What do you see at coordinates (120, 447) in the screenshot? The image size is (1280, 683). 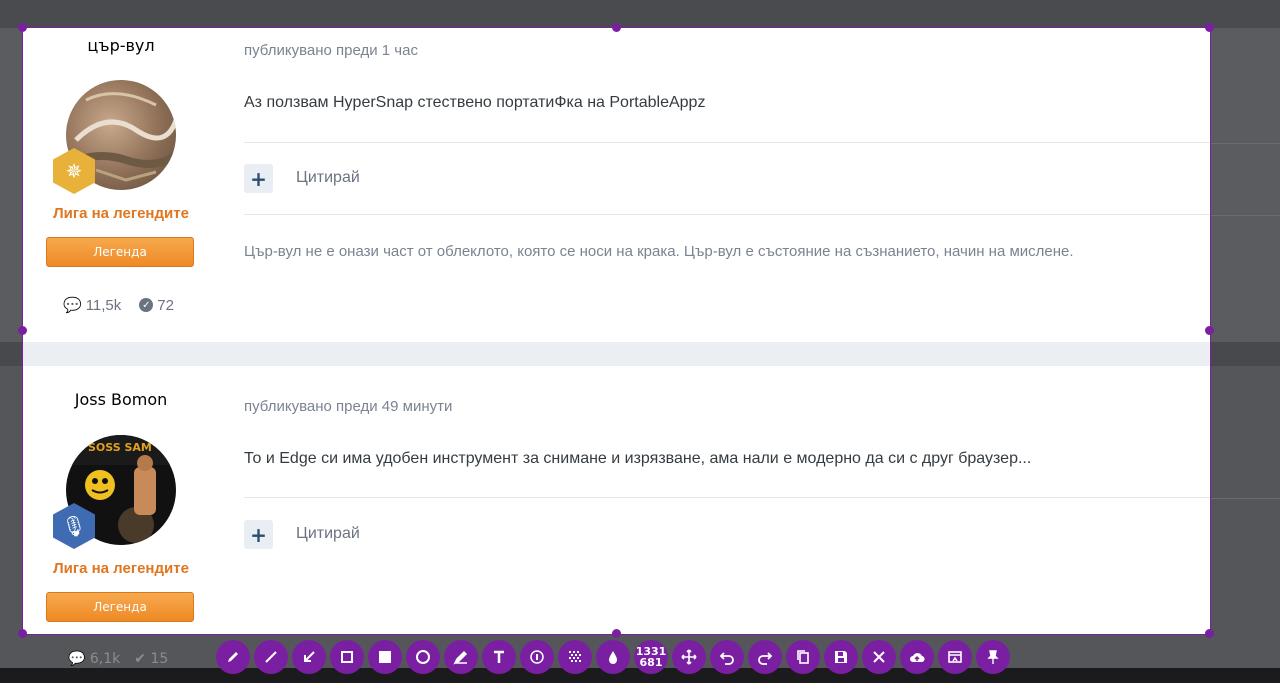 I see `svg-text: SOSS SAM` at bounding box center [120, 447].